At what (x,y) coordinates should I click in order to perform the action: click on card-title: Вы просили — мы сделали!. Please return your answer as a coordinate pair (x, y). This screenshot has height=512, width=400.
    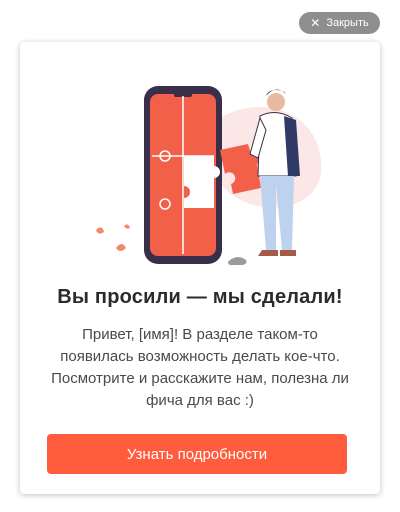
    Looking at the image, I should click on (200, 297).